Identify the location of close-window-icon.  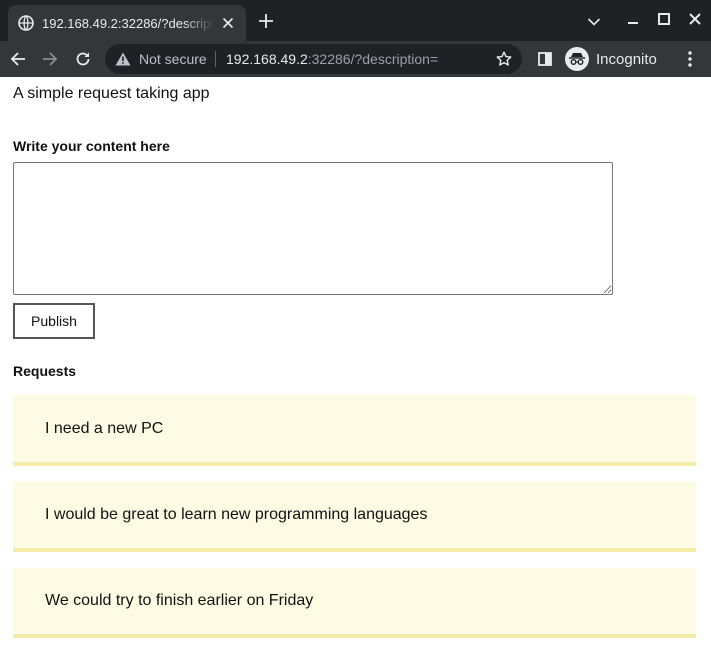
(695, 19).